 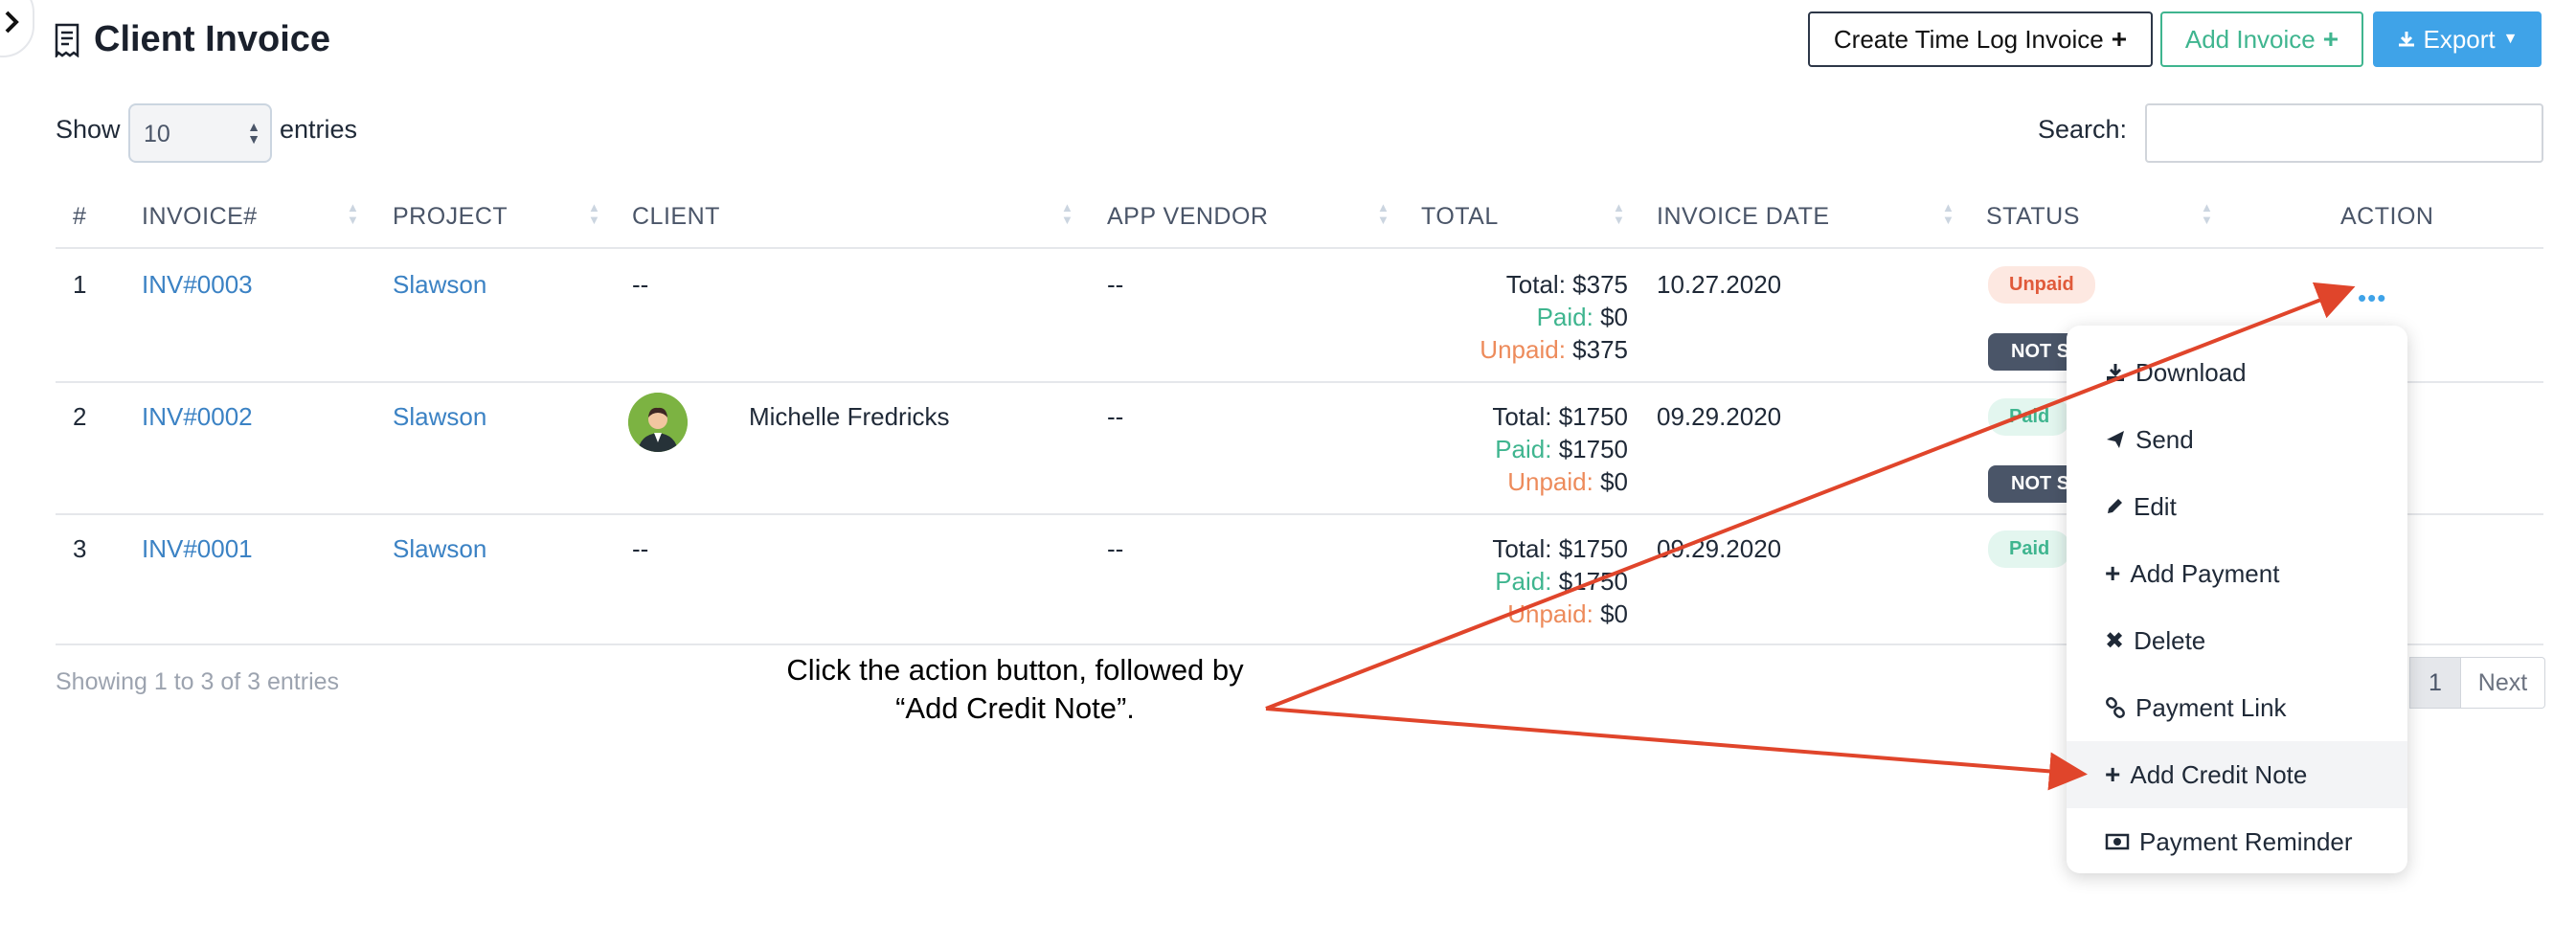 What do you see at coordinates (1676, 749) in the screenshot?
I see `arrow-to-add-credit-note` at bounding box center [1676, 749].